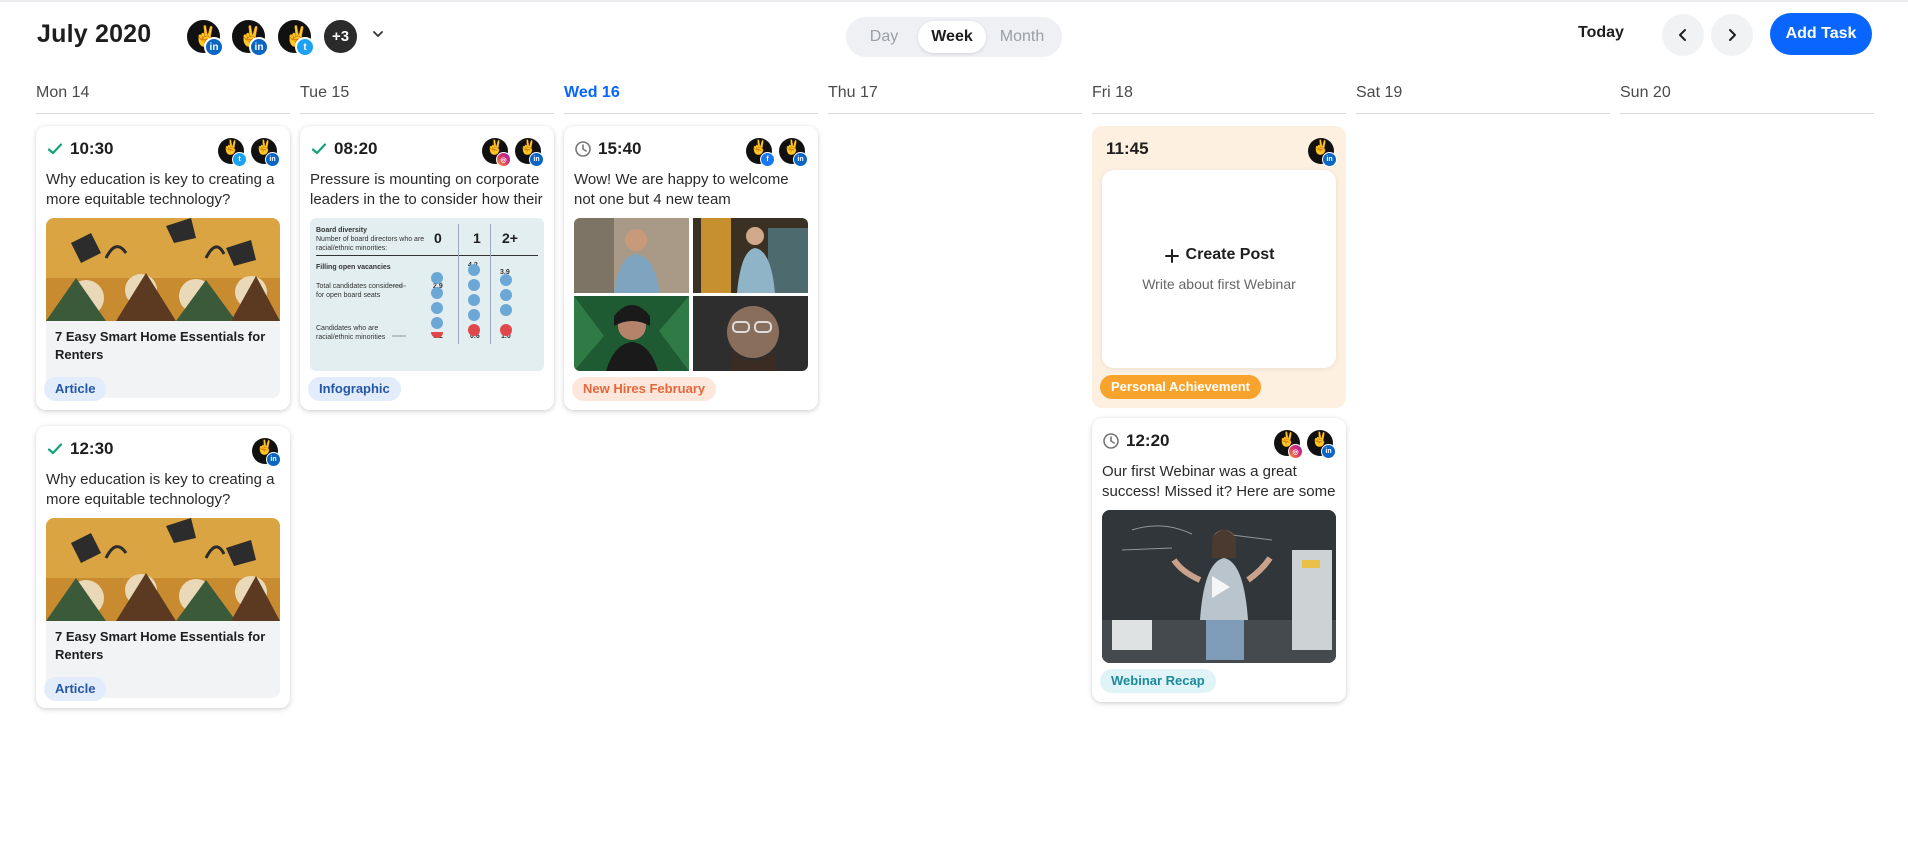 The image size is (1908, 858). I want to click on video-preview, so click(1219, 586).